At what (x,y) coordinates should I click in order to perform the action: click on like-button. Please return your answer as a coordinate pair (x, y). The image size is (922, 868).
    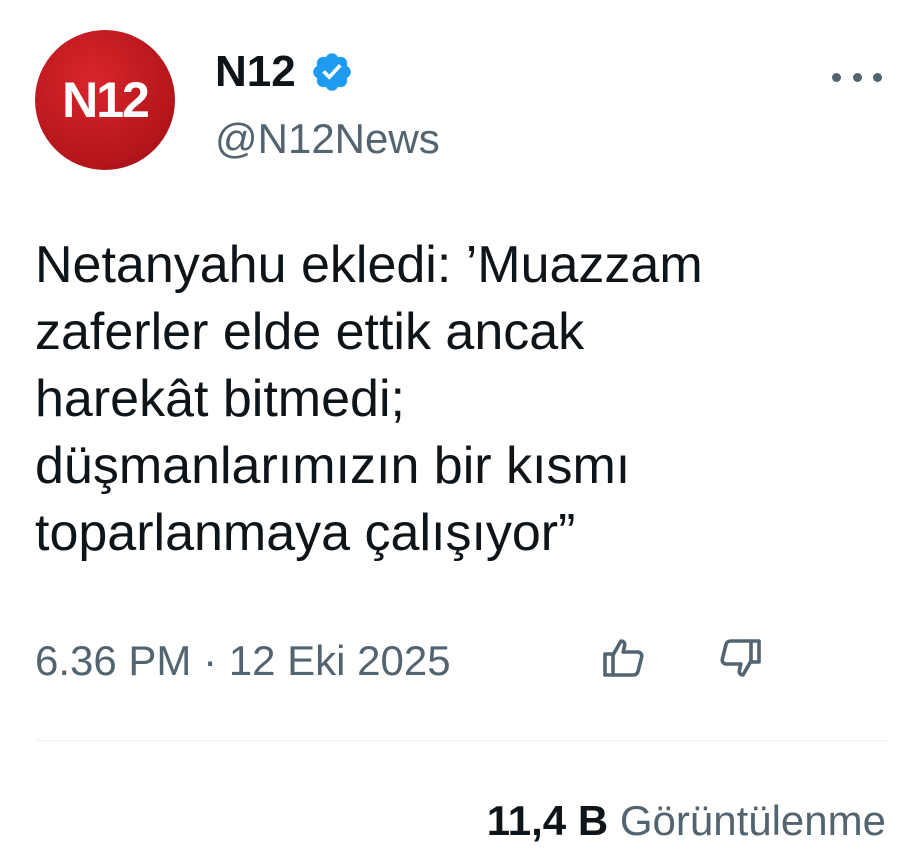
    Looking at the image, I should click on (624, 658).